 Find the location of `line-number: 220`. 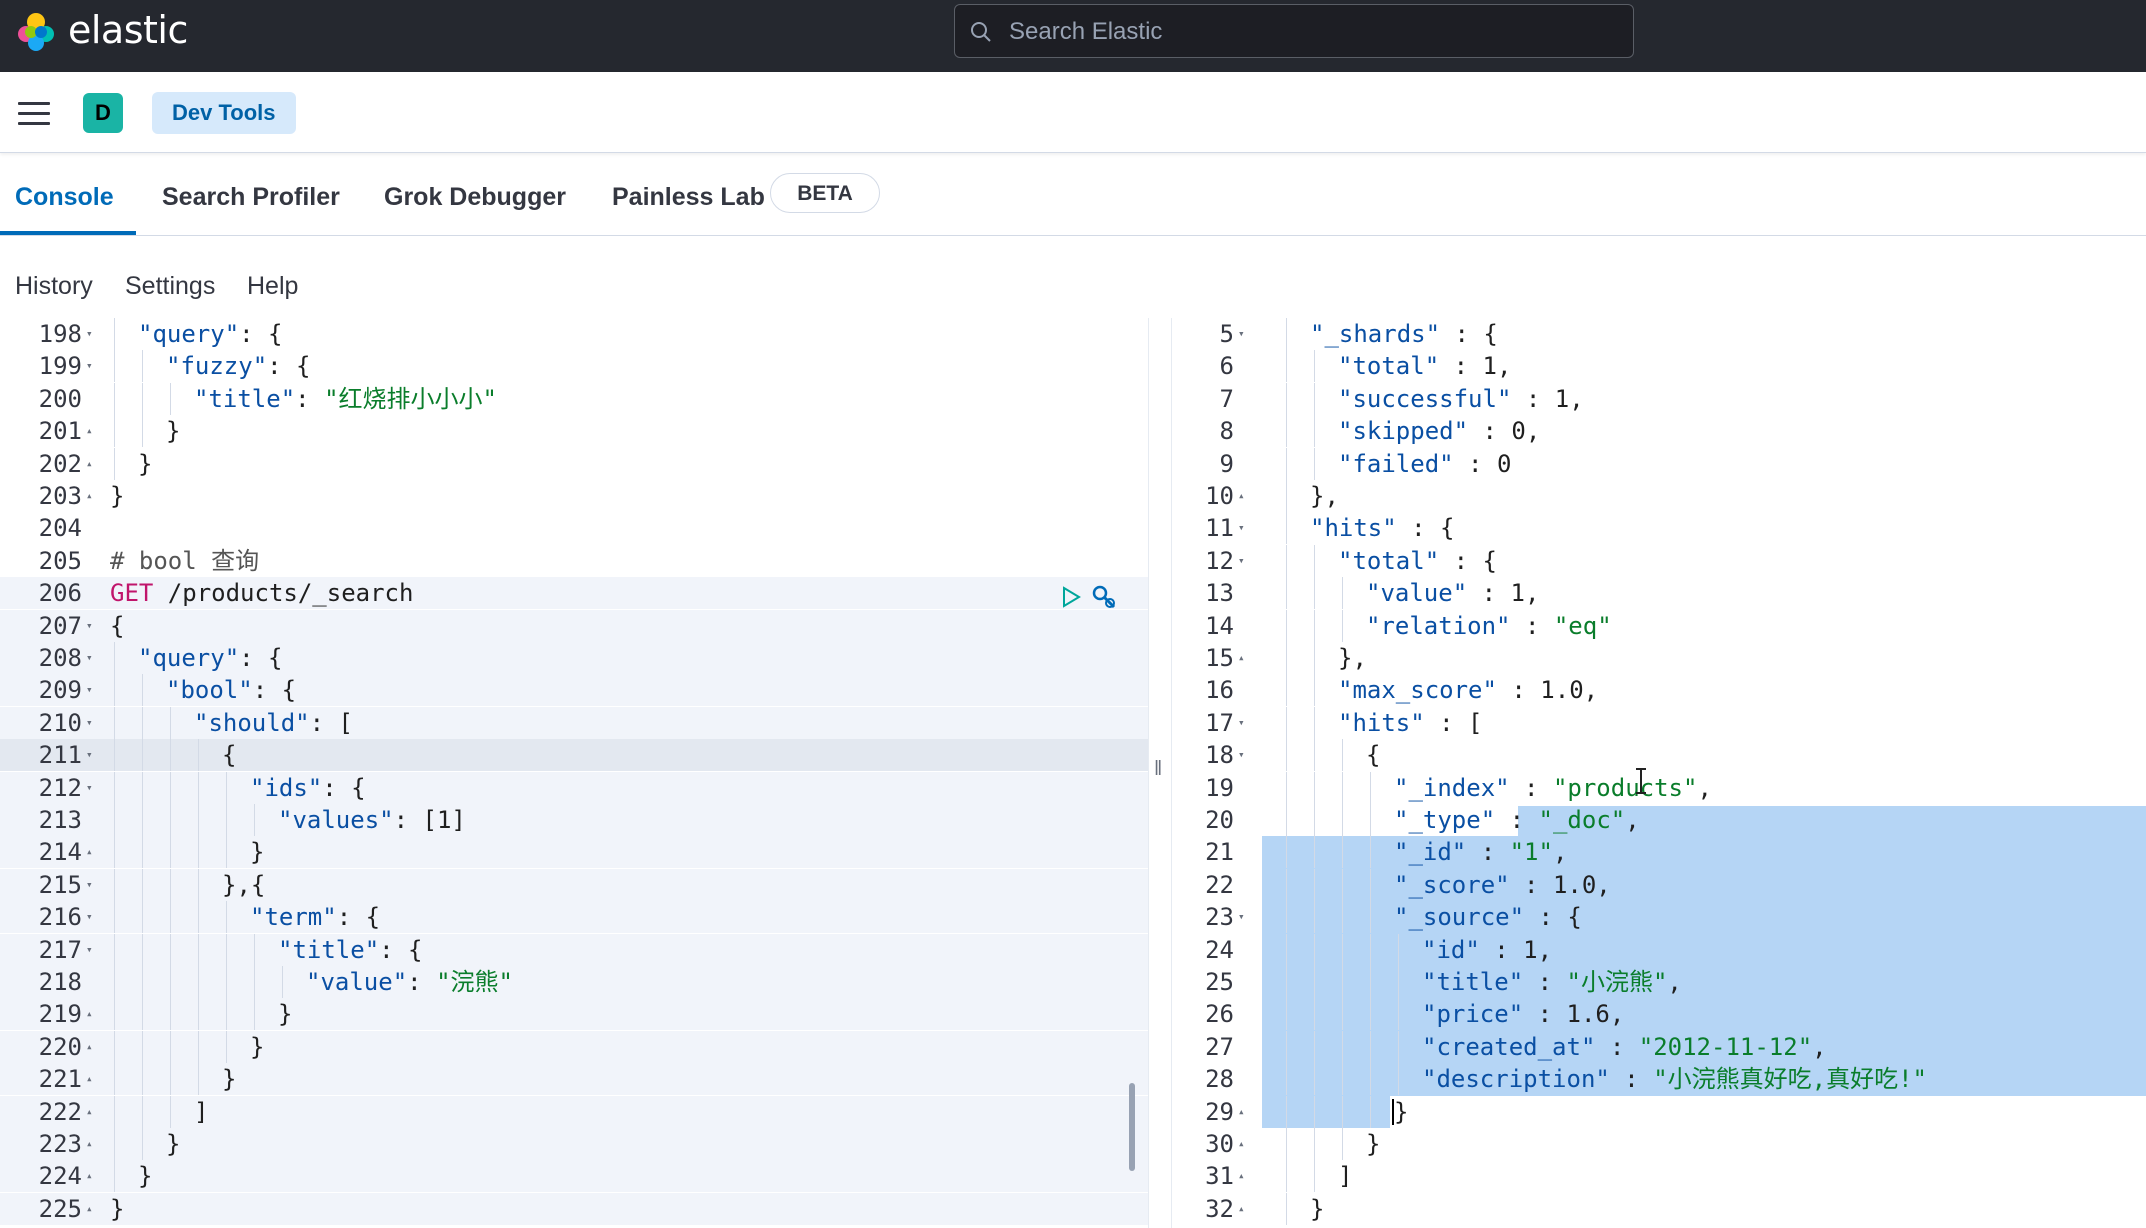

line-number: 220 is located at coordinates (60, 1046).